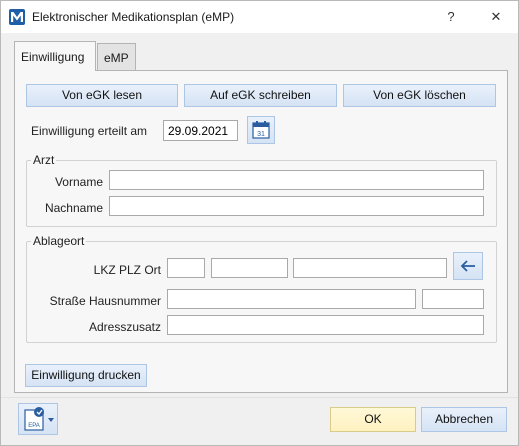  I want to click on cancel-button: Abbrechen, so click(464, 419).